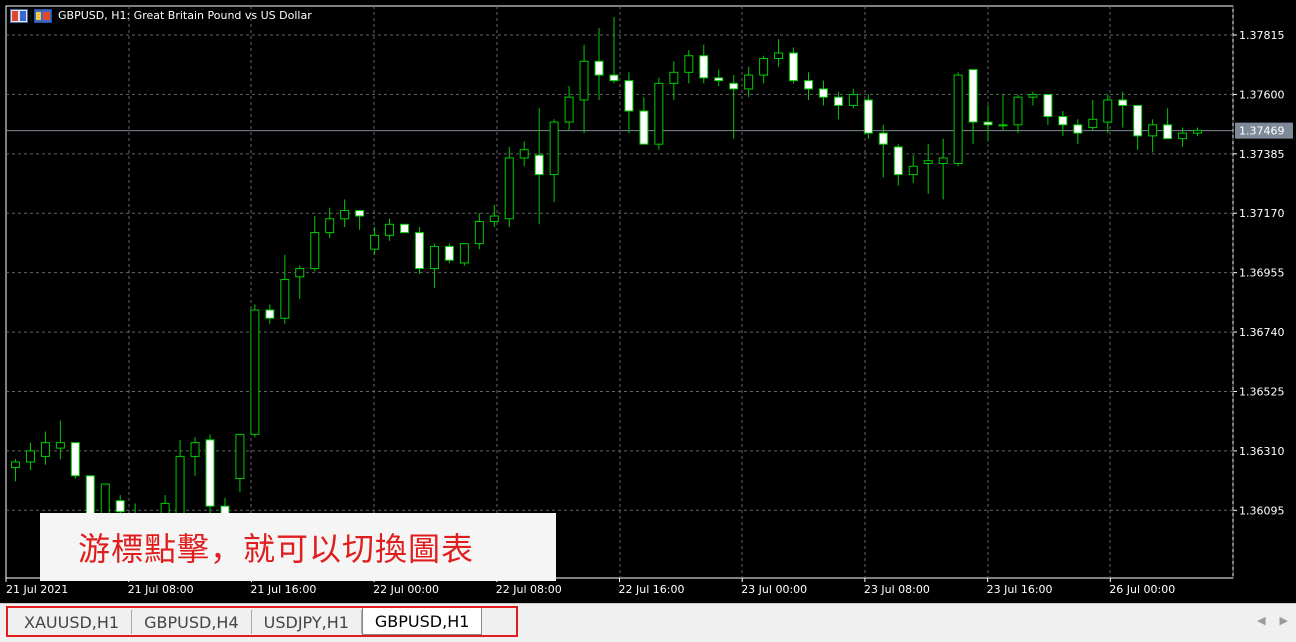 The image size is (1296, 642). Describe the element at coordinates (72, 622) in the screenshot. I see `tab-xauusd-h1: XAUUSD,H1` at that location.